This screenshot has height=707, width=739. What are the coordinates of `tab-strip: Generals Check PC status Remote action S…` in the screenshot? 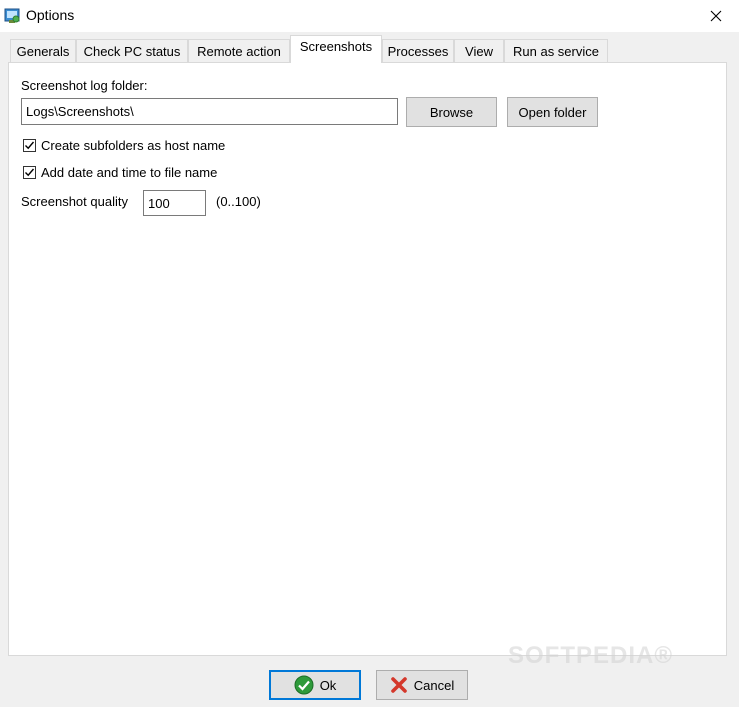 It's located at (369, 49).